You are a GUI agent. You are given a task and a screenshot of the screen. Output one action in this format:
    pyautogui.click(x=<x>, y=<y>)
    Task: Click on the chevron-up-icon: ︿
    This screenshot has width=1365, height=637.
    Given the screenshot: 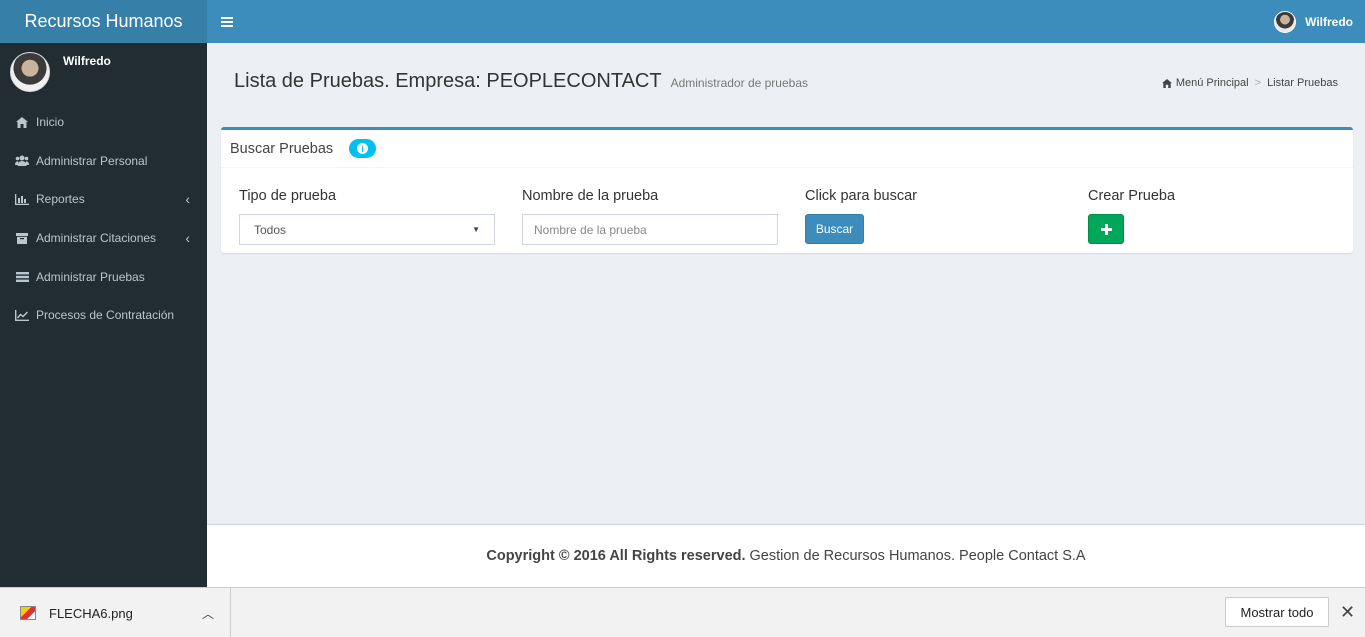 What is the action you would take?
    pyautogui.click(x=208, y=613)
    